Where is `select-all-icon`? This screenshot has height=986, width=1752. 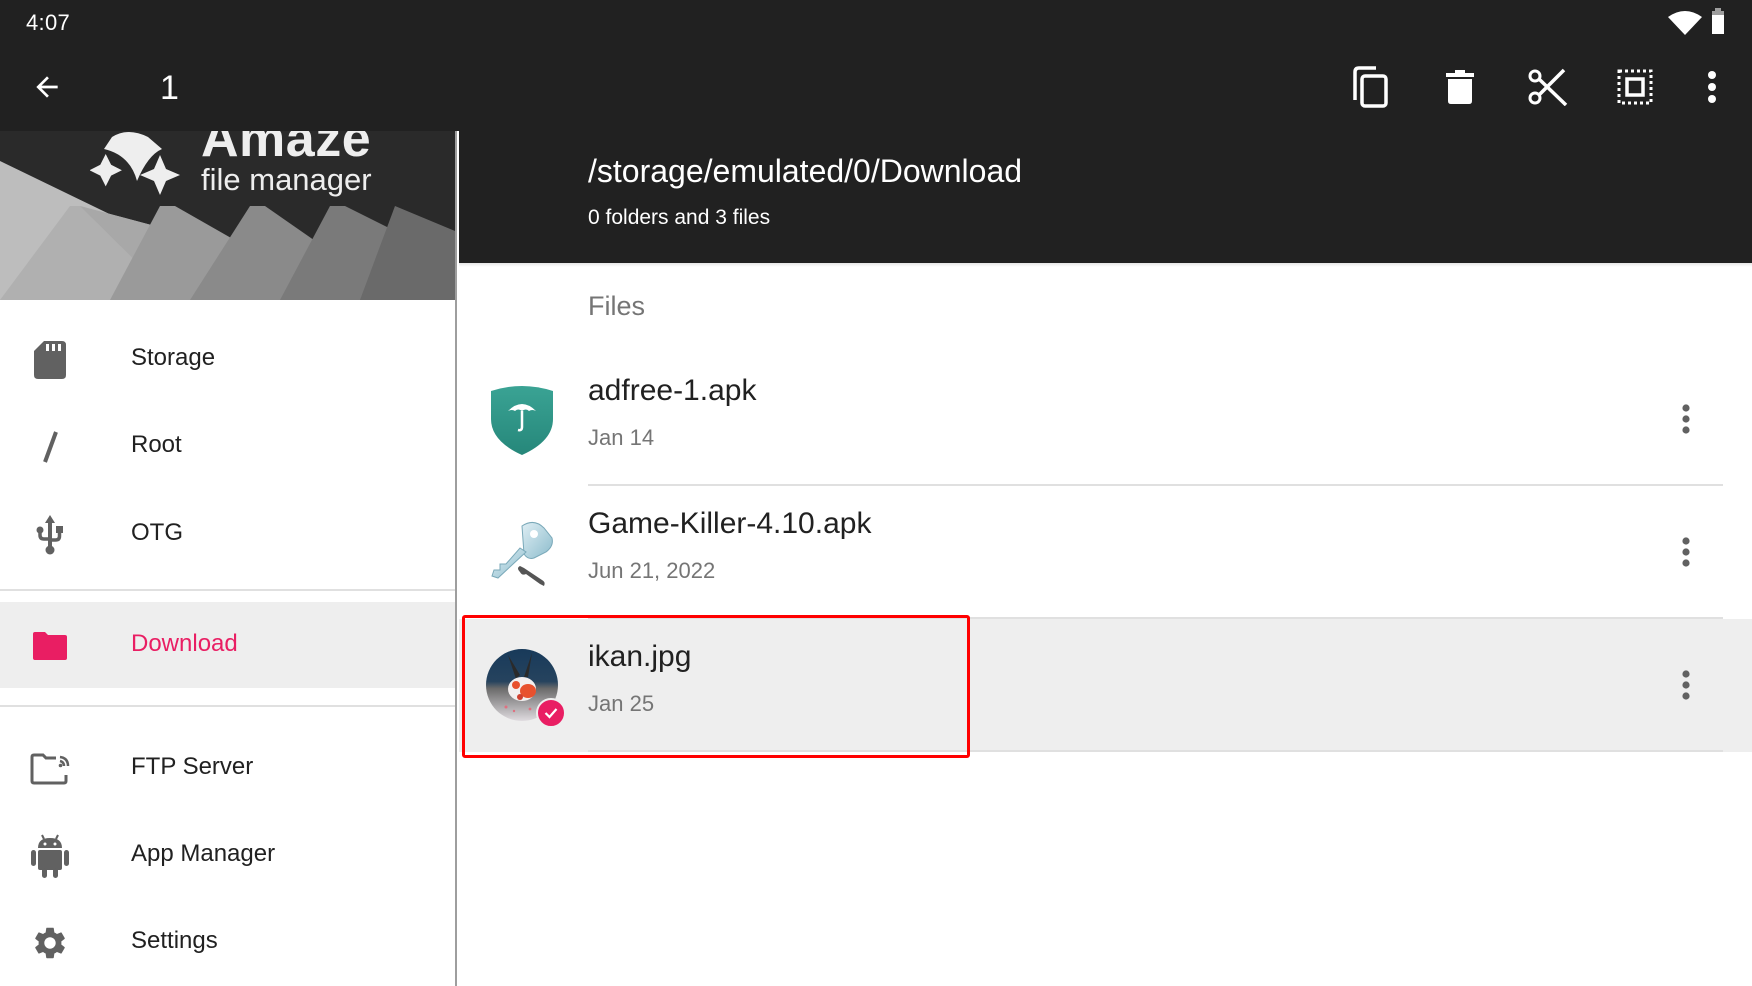
select-all-icon is located at coordinates (1635, 87).